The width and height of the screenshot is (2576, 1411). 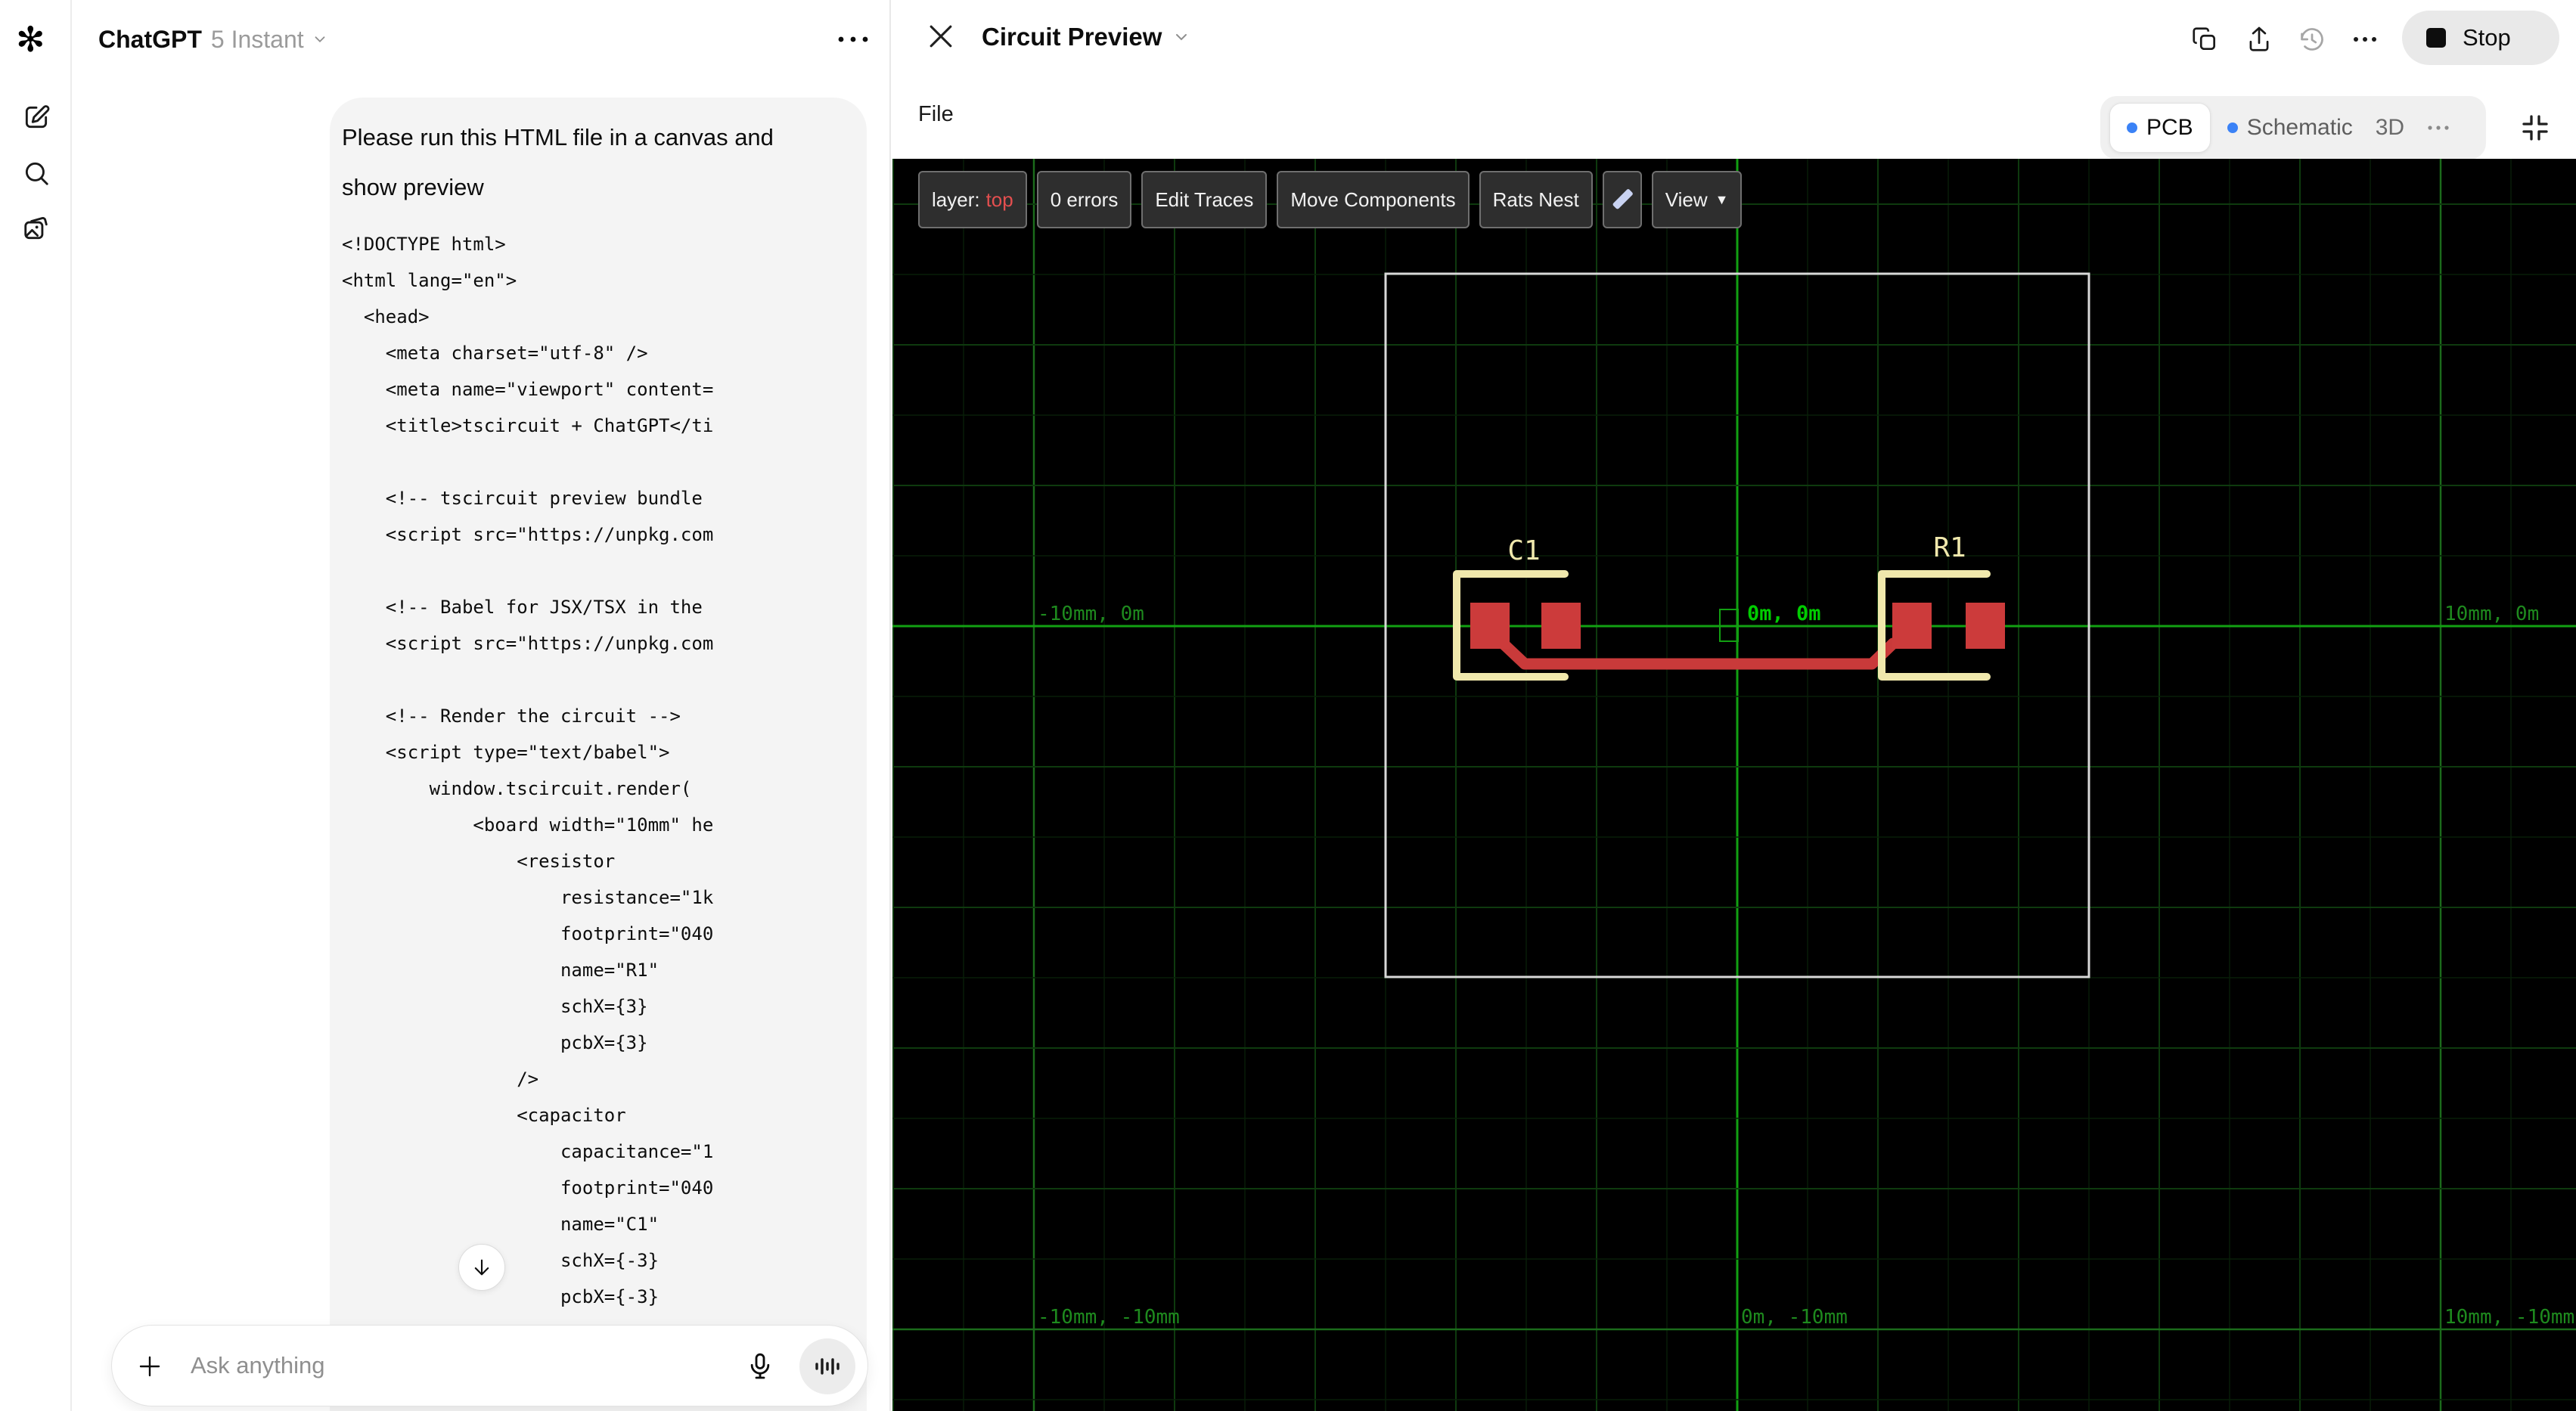 What do you see at coordinates (36, 228) in the screenshot?
I see `library-icon` at bounding box center [36, 228].